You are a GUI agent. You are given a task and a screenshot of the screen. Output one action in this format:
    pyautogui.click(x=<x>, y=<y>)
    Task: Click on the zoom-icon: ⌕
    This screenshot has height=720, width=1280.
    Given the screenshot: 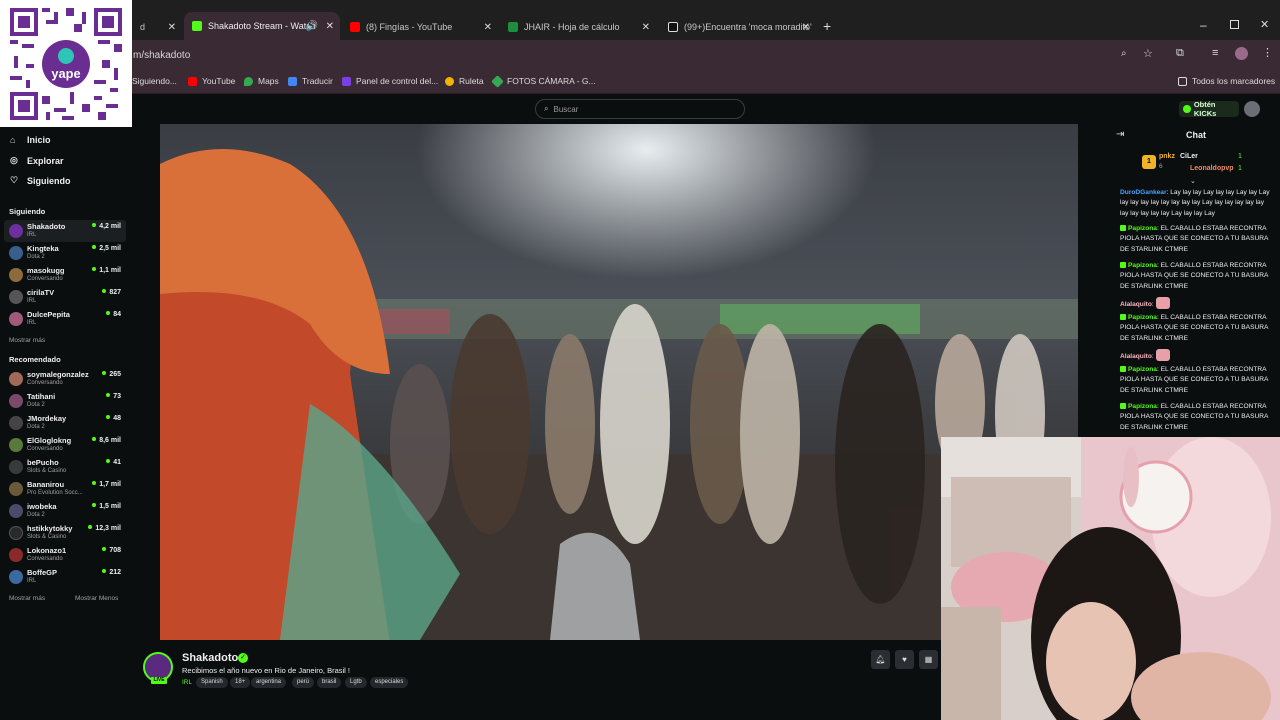 What is the action you would take?
    pyautogui.click(x=1124, y=53)
    